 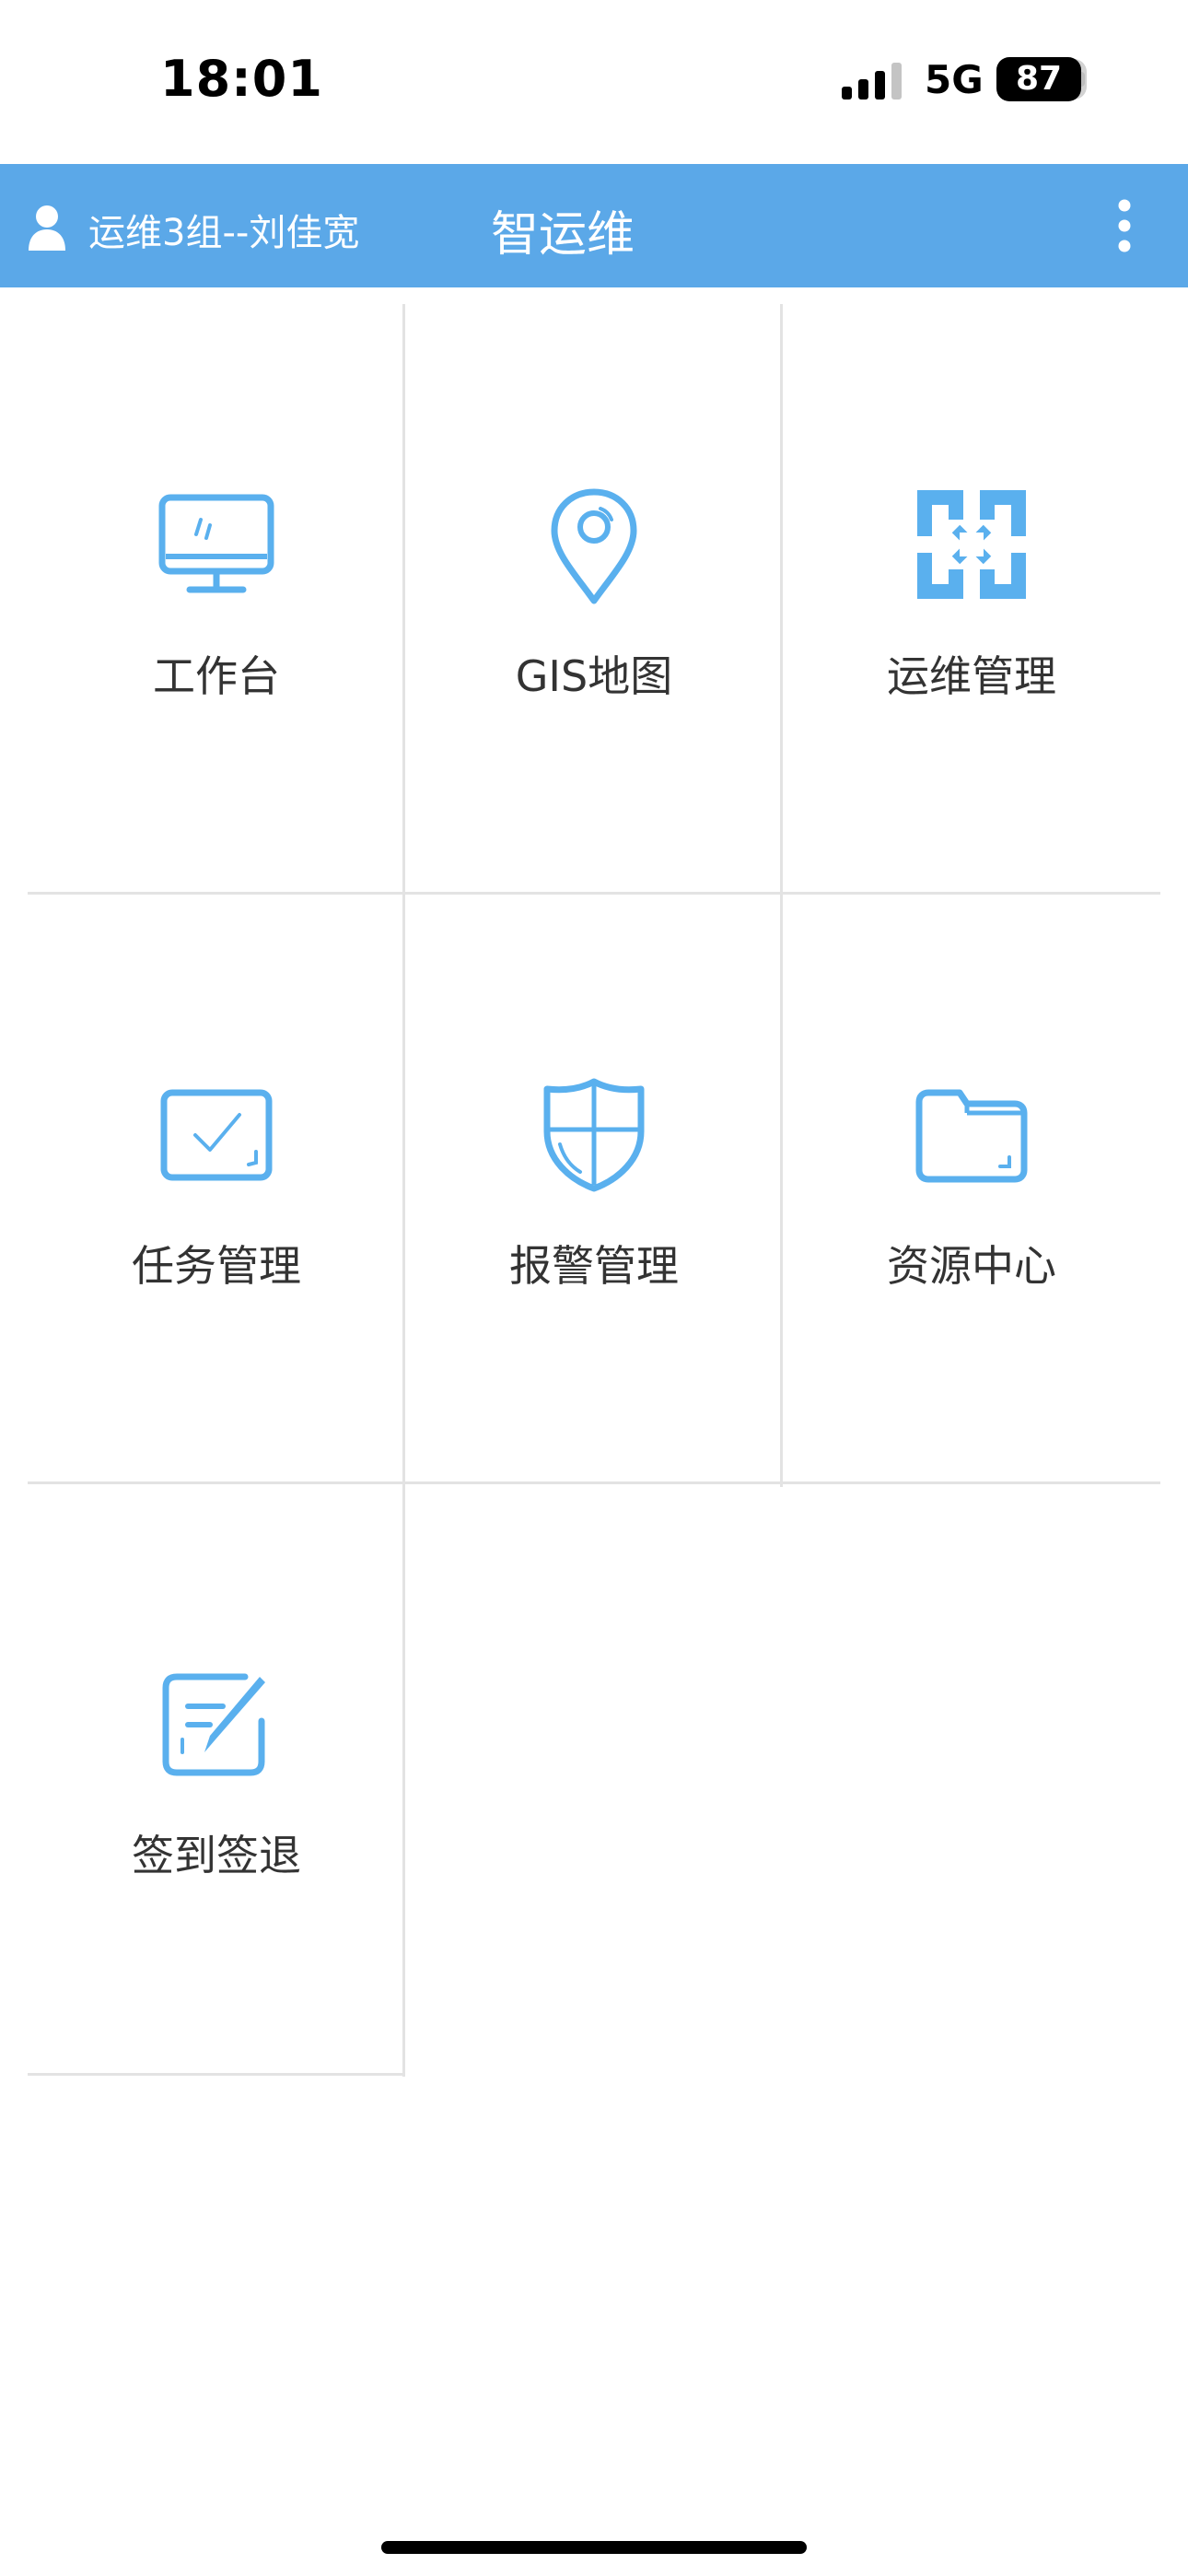 What do you see at coordinates (242, 79) in the screenshot?
I see `status-time: 18:01` at bounding box center [242, 79].